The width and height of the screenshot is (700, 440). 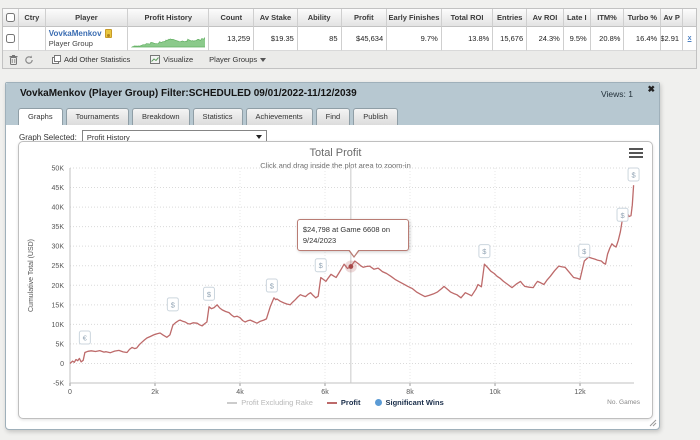 I want to click on expand-icon: x, so click(x=690, y=38).